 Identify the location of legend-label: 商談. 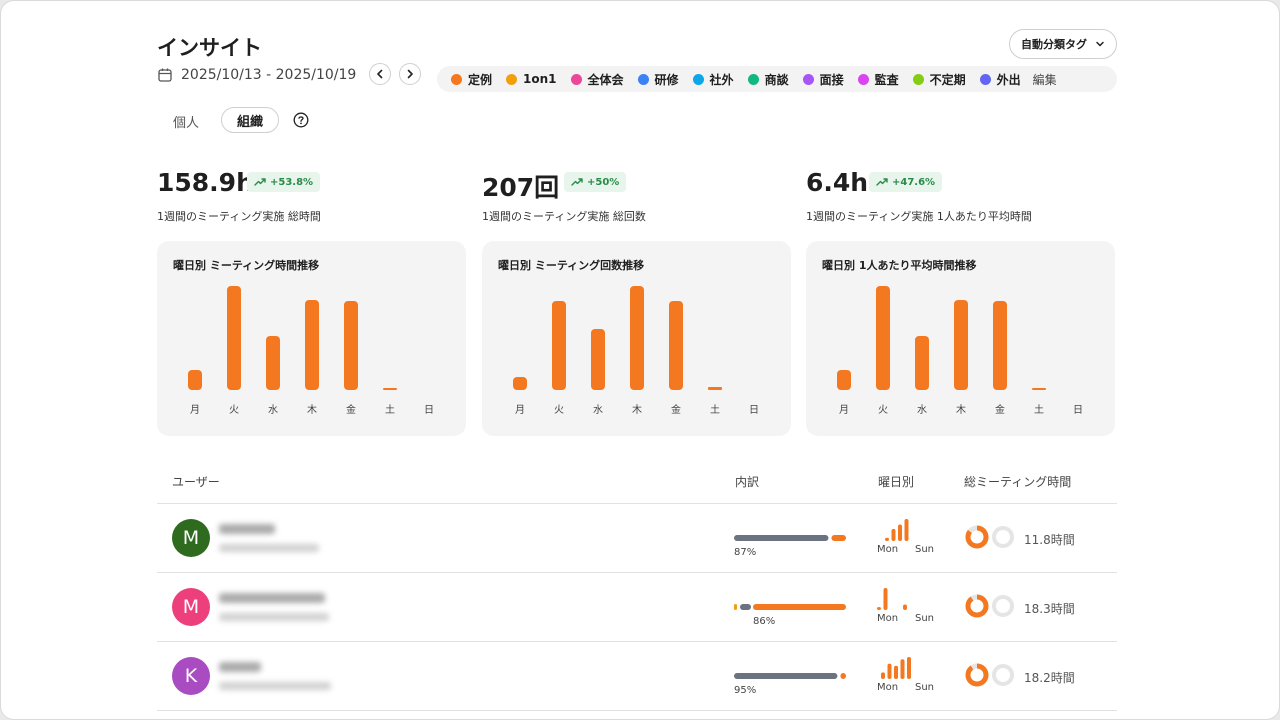
(776, 79).